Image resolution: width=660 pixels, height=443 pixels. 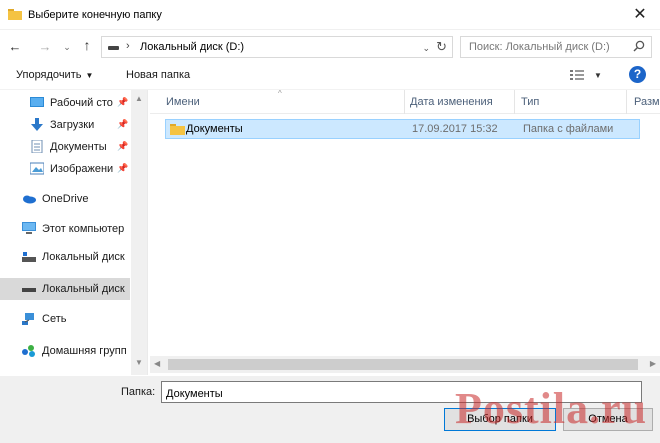 What do you see at coordinates (192, 47) in the screenshot?
I see `breadcrumb-path: Локальный диск (D:)` at bounding box center [192, 47].